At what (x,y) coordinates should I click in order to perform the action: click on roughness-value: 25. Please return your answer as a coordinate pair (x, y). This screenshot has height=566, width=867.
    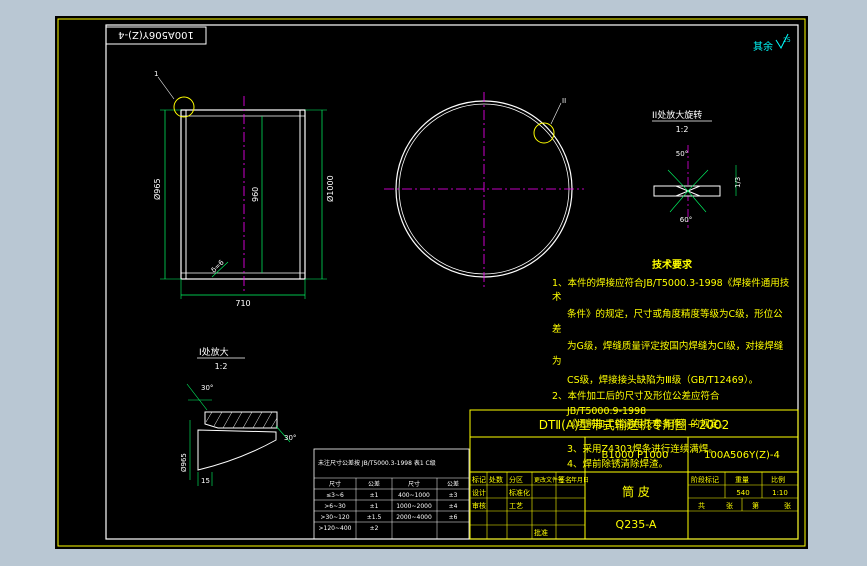
    Looking at the image, I should click on (787, 40).